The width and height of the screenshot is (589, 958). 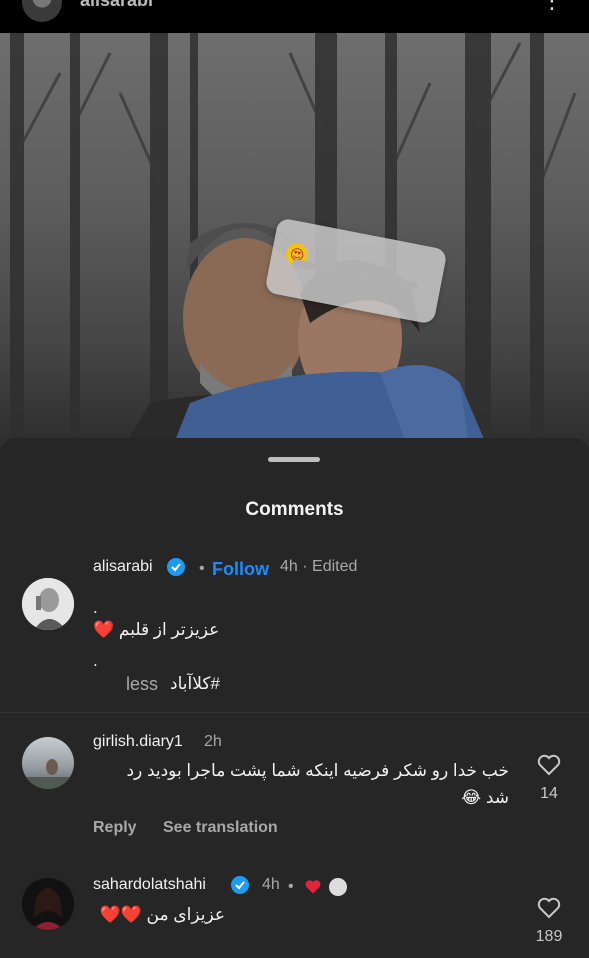 What do you see at coordinates (149, 885) in the screenshot?
I see `comment-username: sahardolatshahi` at bounding box center [149, 885].